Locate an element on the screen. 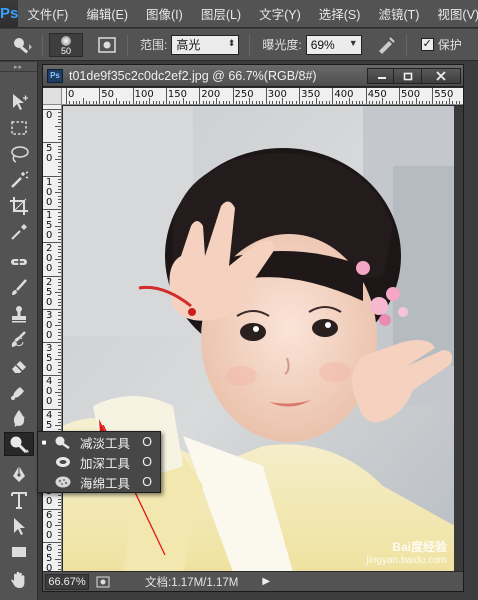 This screenshot has height=600, width=478. history-brush-tool-icon is located at coordinates (19, 340).